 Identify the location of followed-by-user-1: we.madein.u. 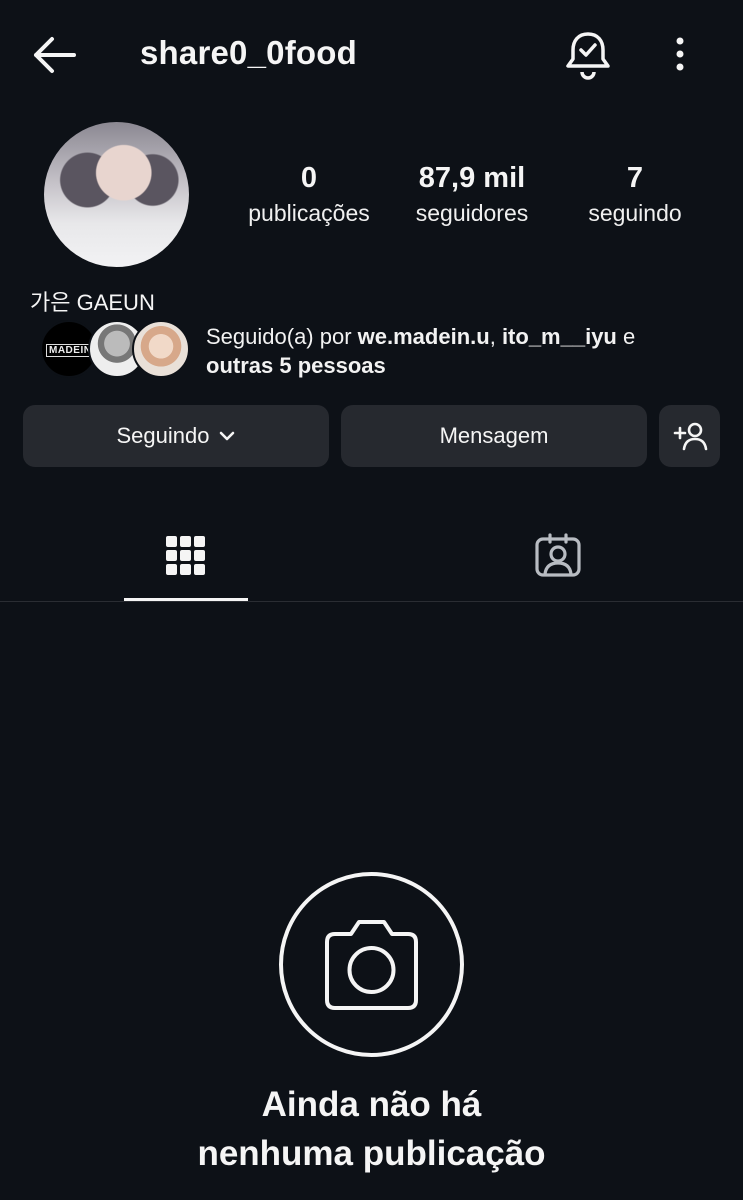
(423, 336).